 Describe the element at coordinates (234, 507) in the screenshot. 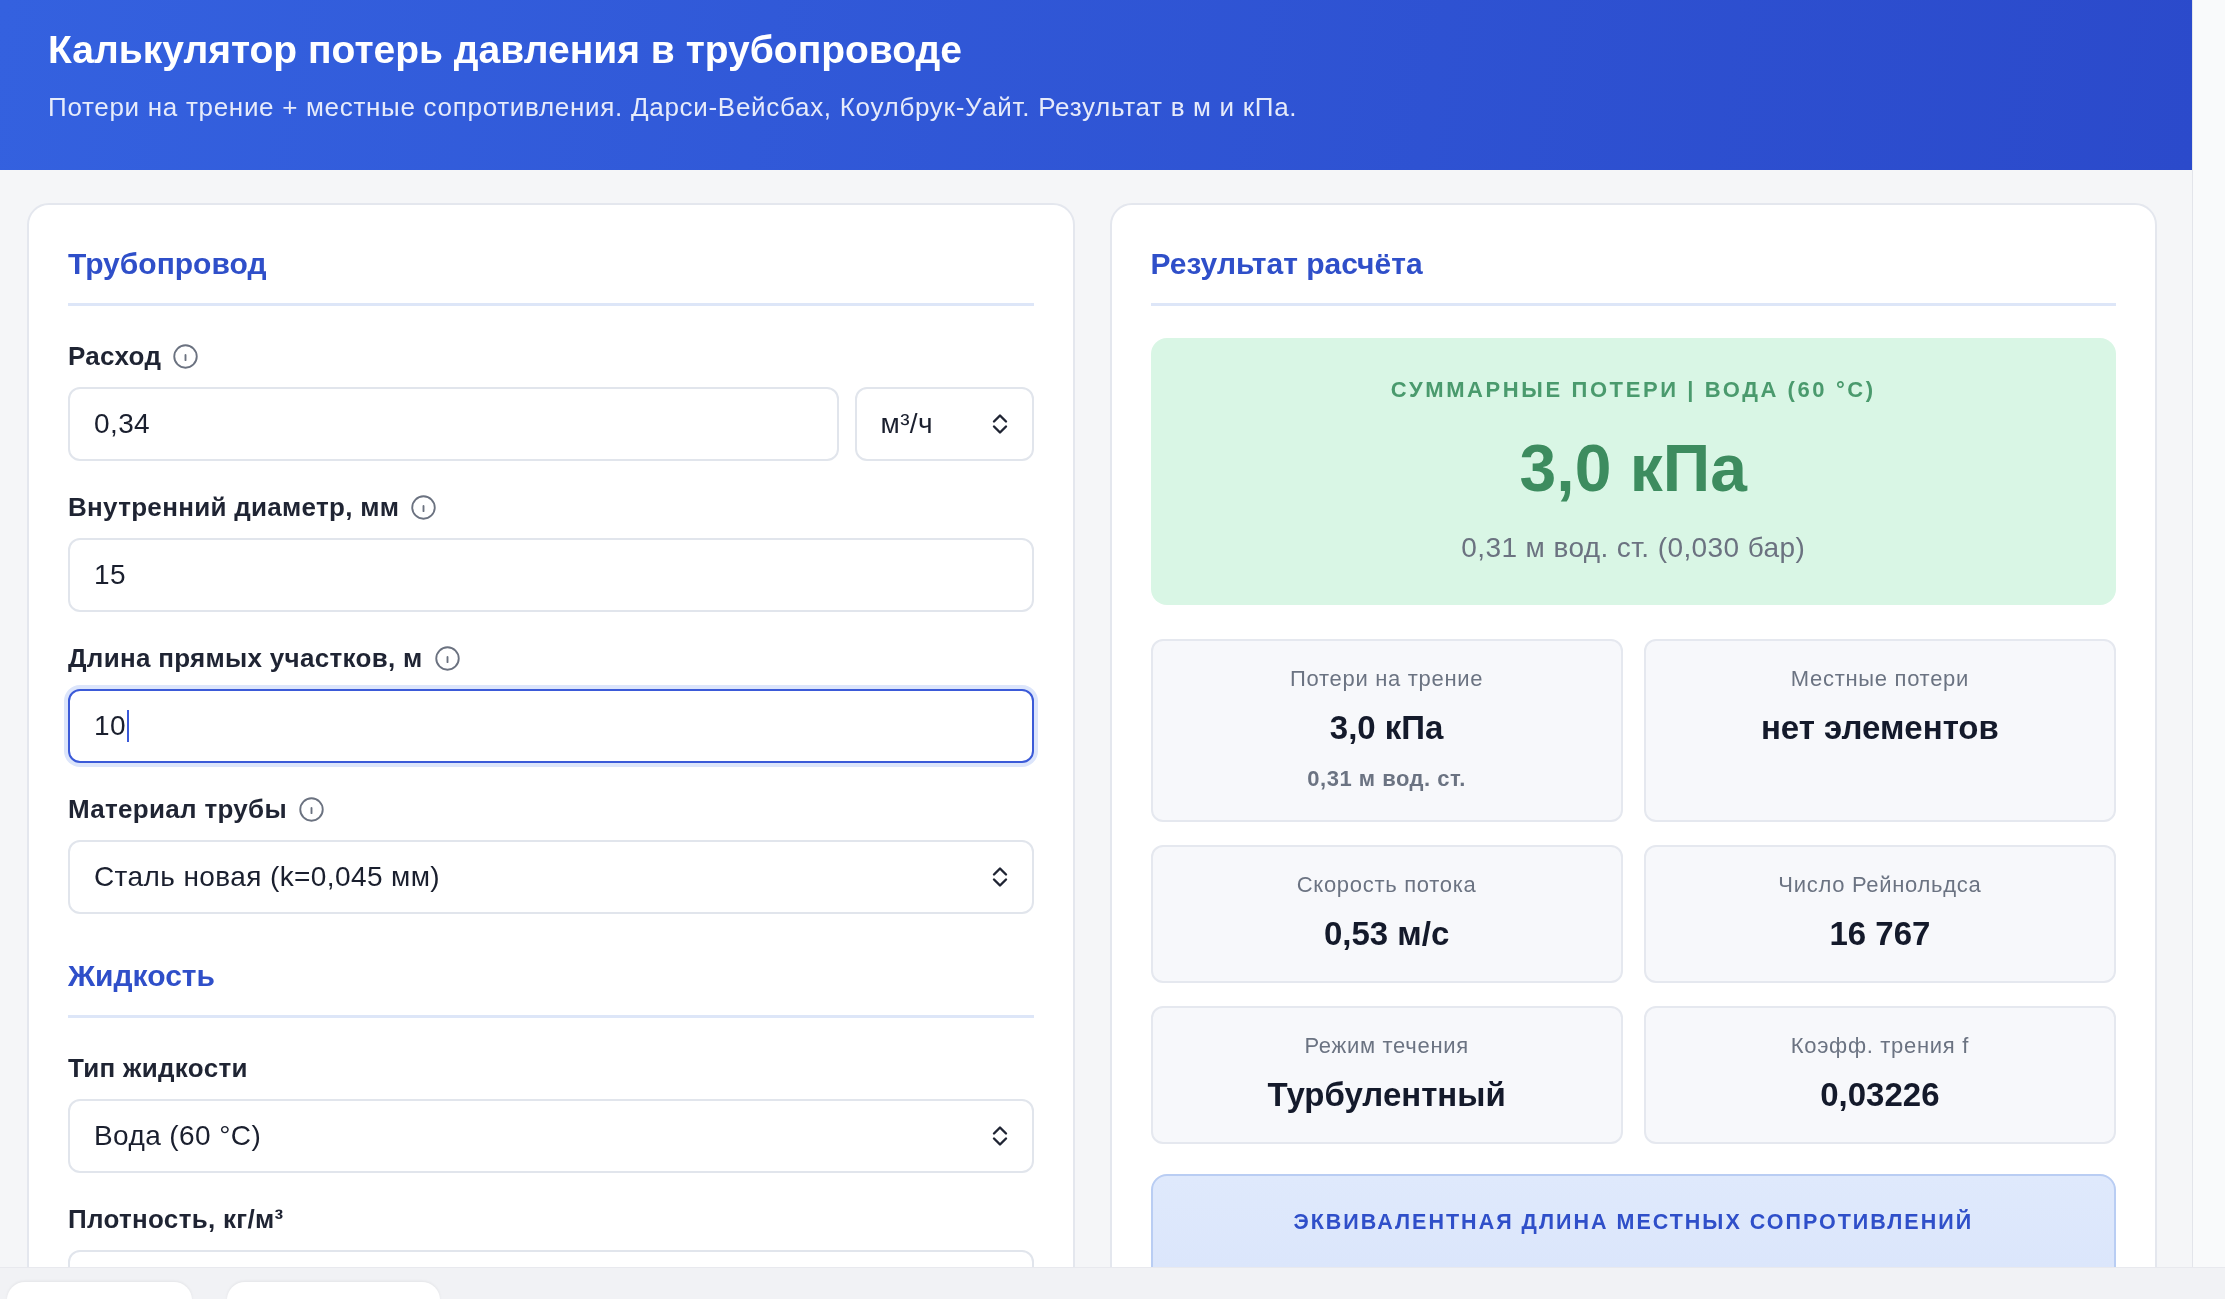

I see `field-label: Внутренний диаметр, мм` at that location.